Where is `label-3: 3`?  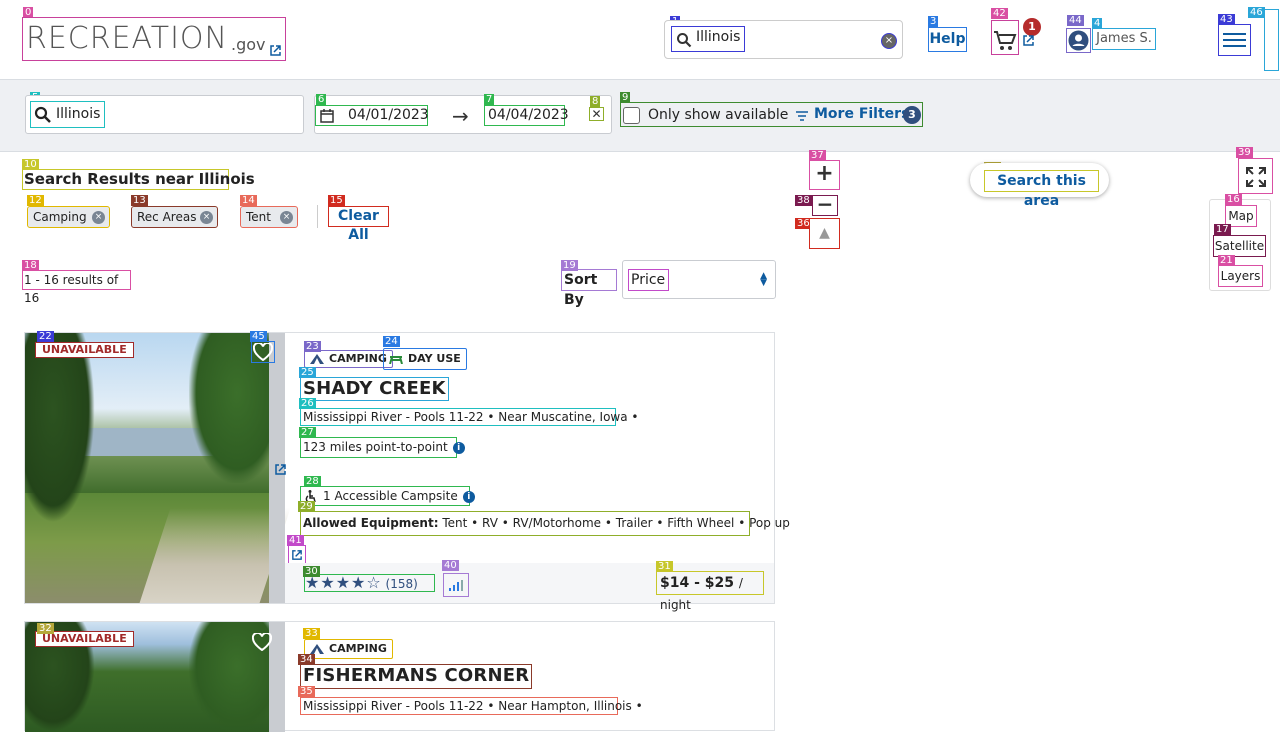 label-3: 3 is located at coordinates (933, 21).